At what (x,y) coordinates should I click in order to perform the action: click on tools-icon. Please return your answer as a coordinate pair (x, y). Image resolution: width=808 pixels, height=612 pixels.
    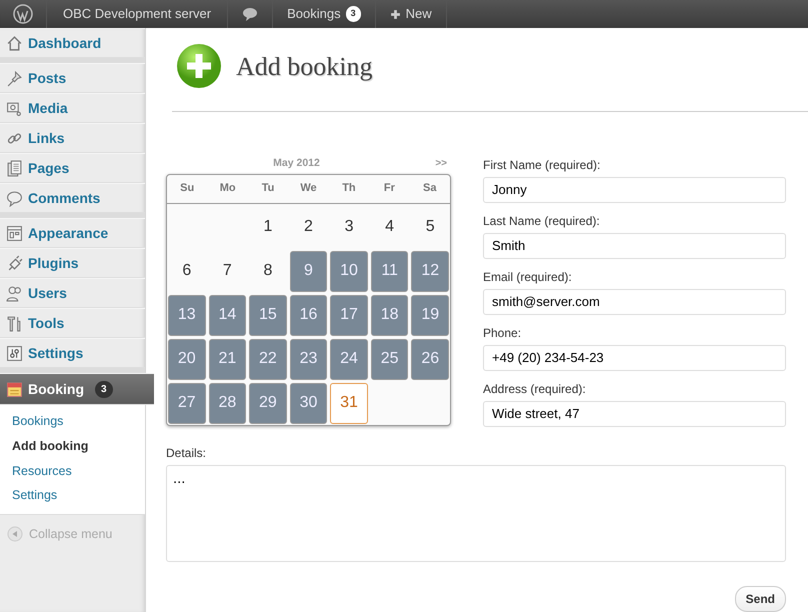
    Looking at the image, I should click on (14, 323).